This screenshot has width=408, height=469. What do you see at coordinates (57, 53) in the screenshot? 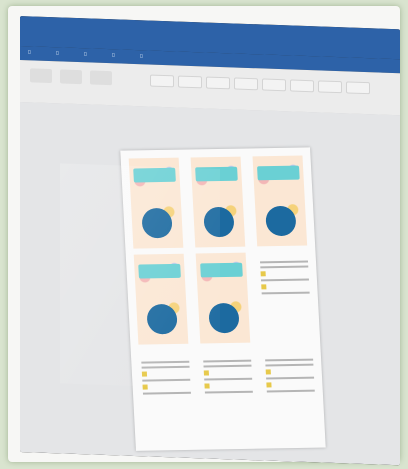
I see `tab-2: ▯` at bounding box center [57, 53].